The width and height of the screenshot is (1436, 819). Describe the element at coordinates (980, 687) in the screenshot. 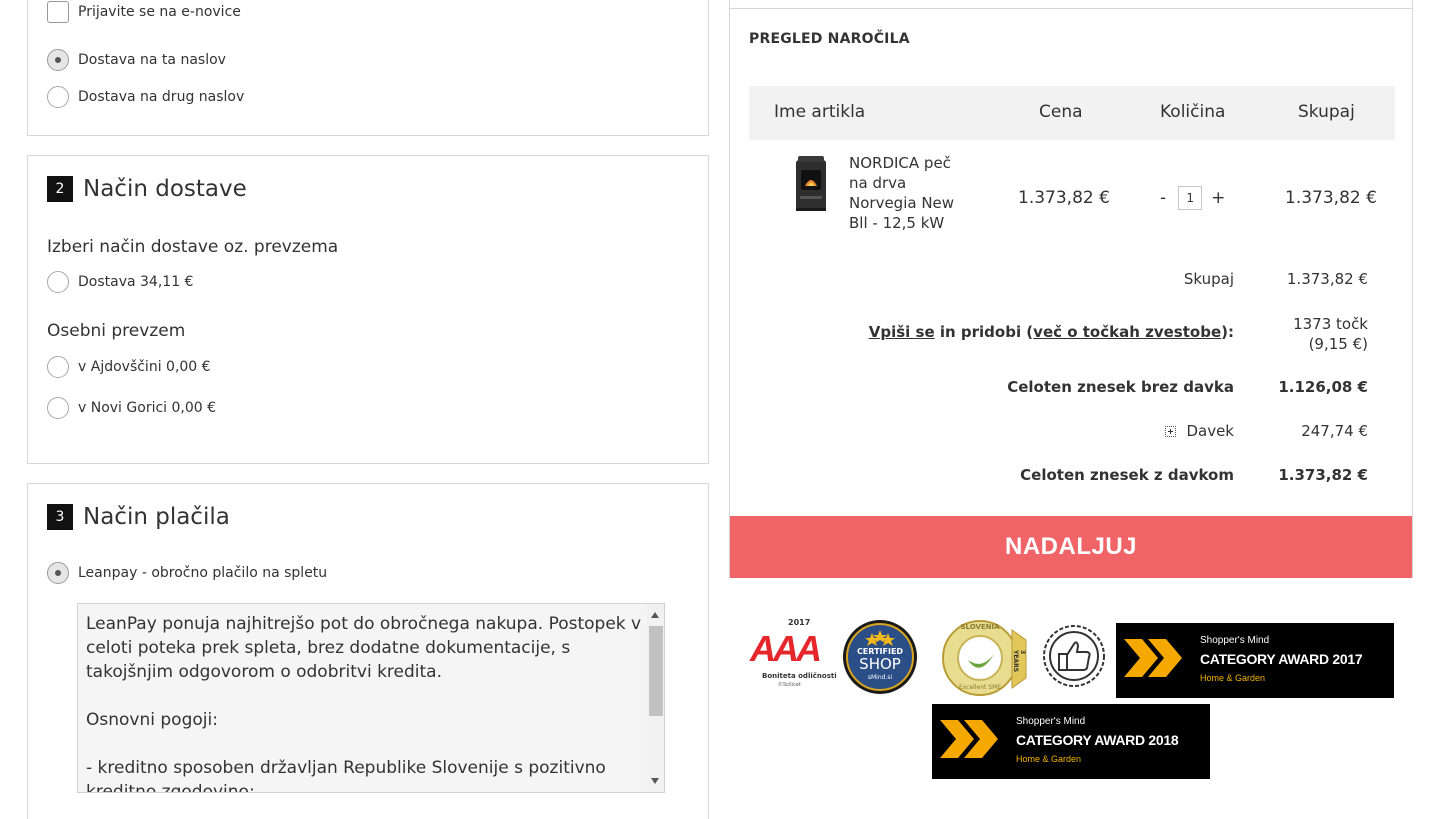

I see `sme-bottom: Excellent SME` at that location.